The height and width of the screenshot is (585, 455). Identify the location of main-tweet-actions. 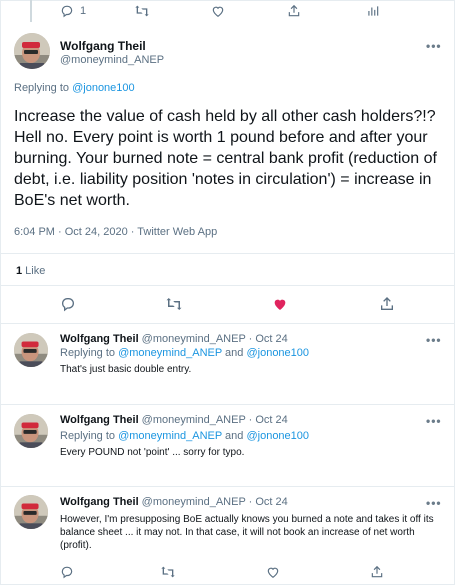
(227, 306).